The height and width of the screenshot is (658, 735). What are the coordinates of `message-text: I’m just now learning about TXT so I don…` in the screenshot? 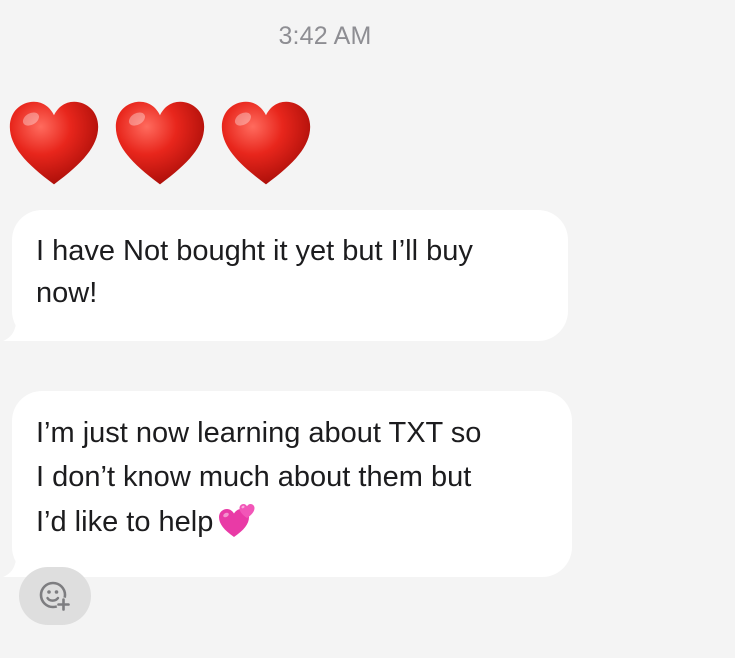 It's located at (259, 477).